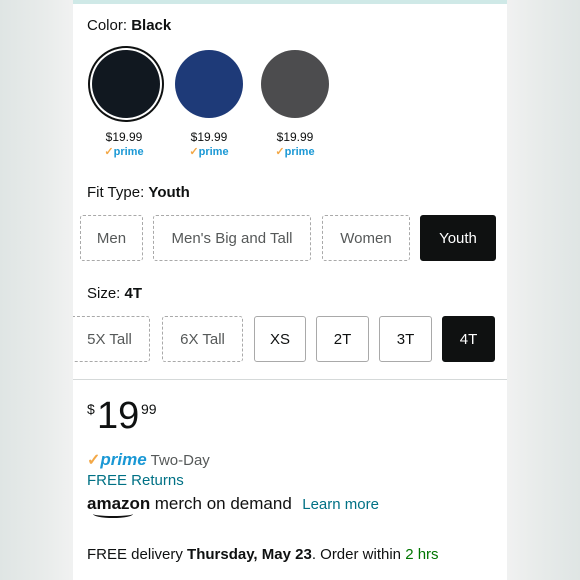 This screenshot has width=580, height=580. What do you see at coordinates (113, 514) in the screenshot?
I see `amazon-smile-icon` at bounding box center [113, 514].